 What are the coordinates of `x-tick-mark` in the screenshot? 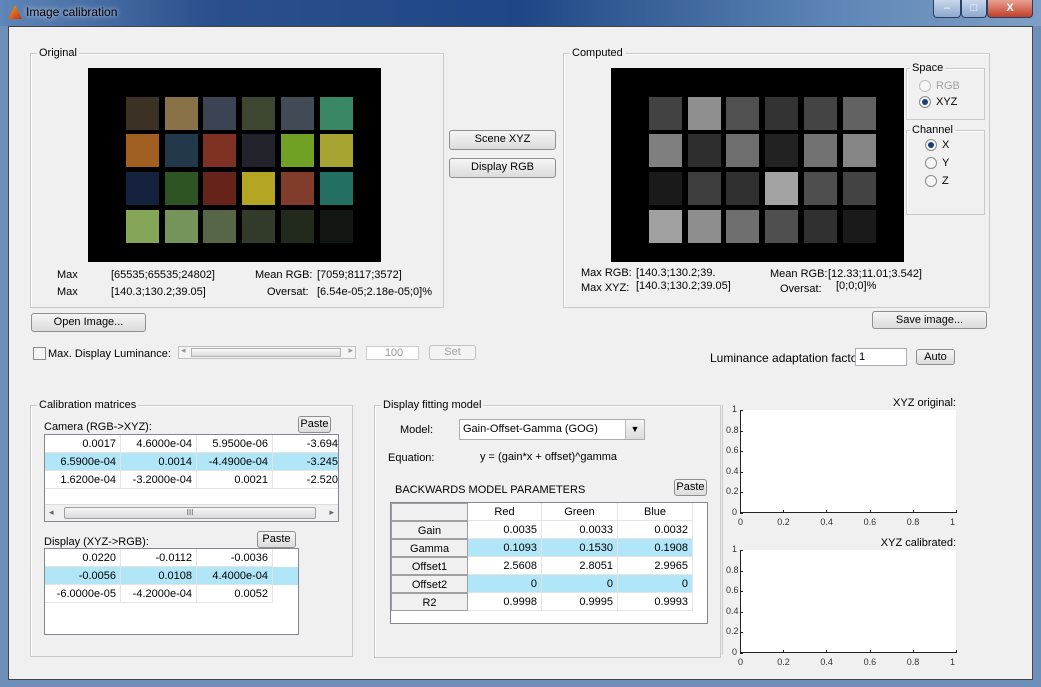 It's located at (784, 651).